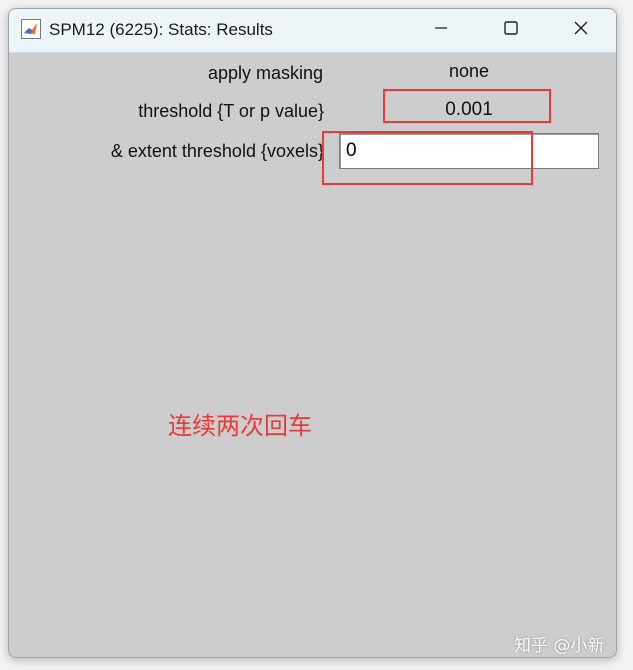  I want to click on close-icon, so click(581, 30).